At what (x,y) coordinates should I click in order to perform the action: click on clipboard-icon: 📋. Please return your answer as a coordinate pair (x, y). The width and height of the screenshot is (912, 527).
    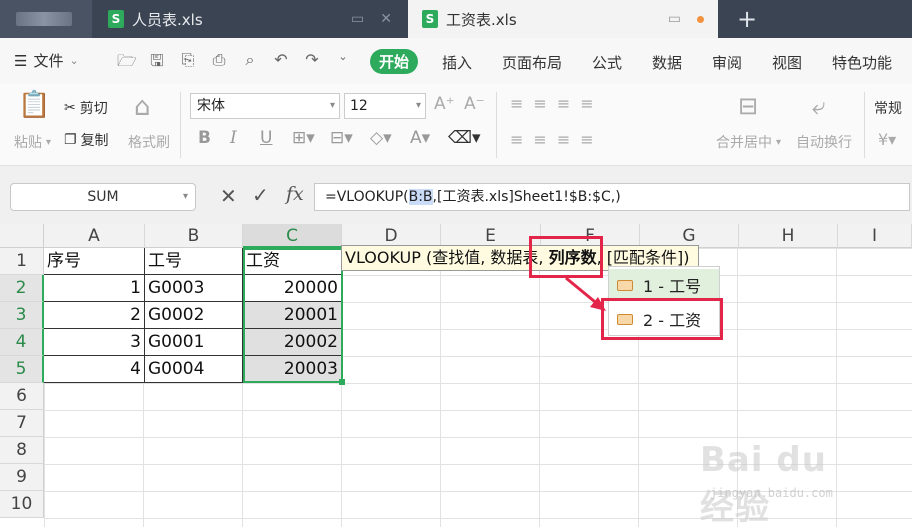
    Looking at the image, I should click on (34, 105).